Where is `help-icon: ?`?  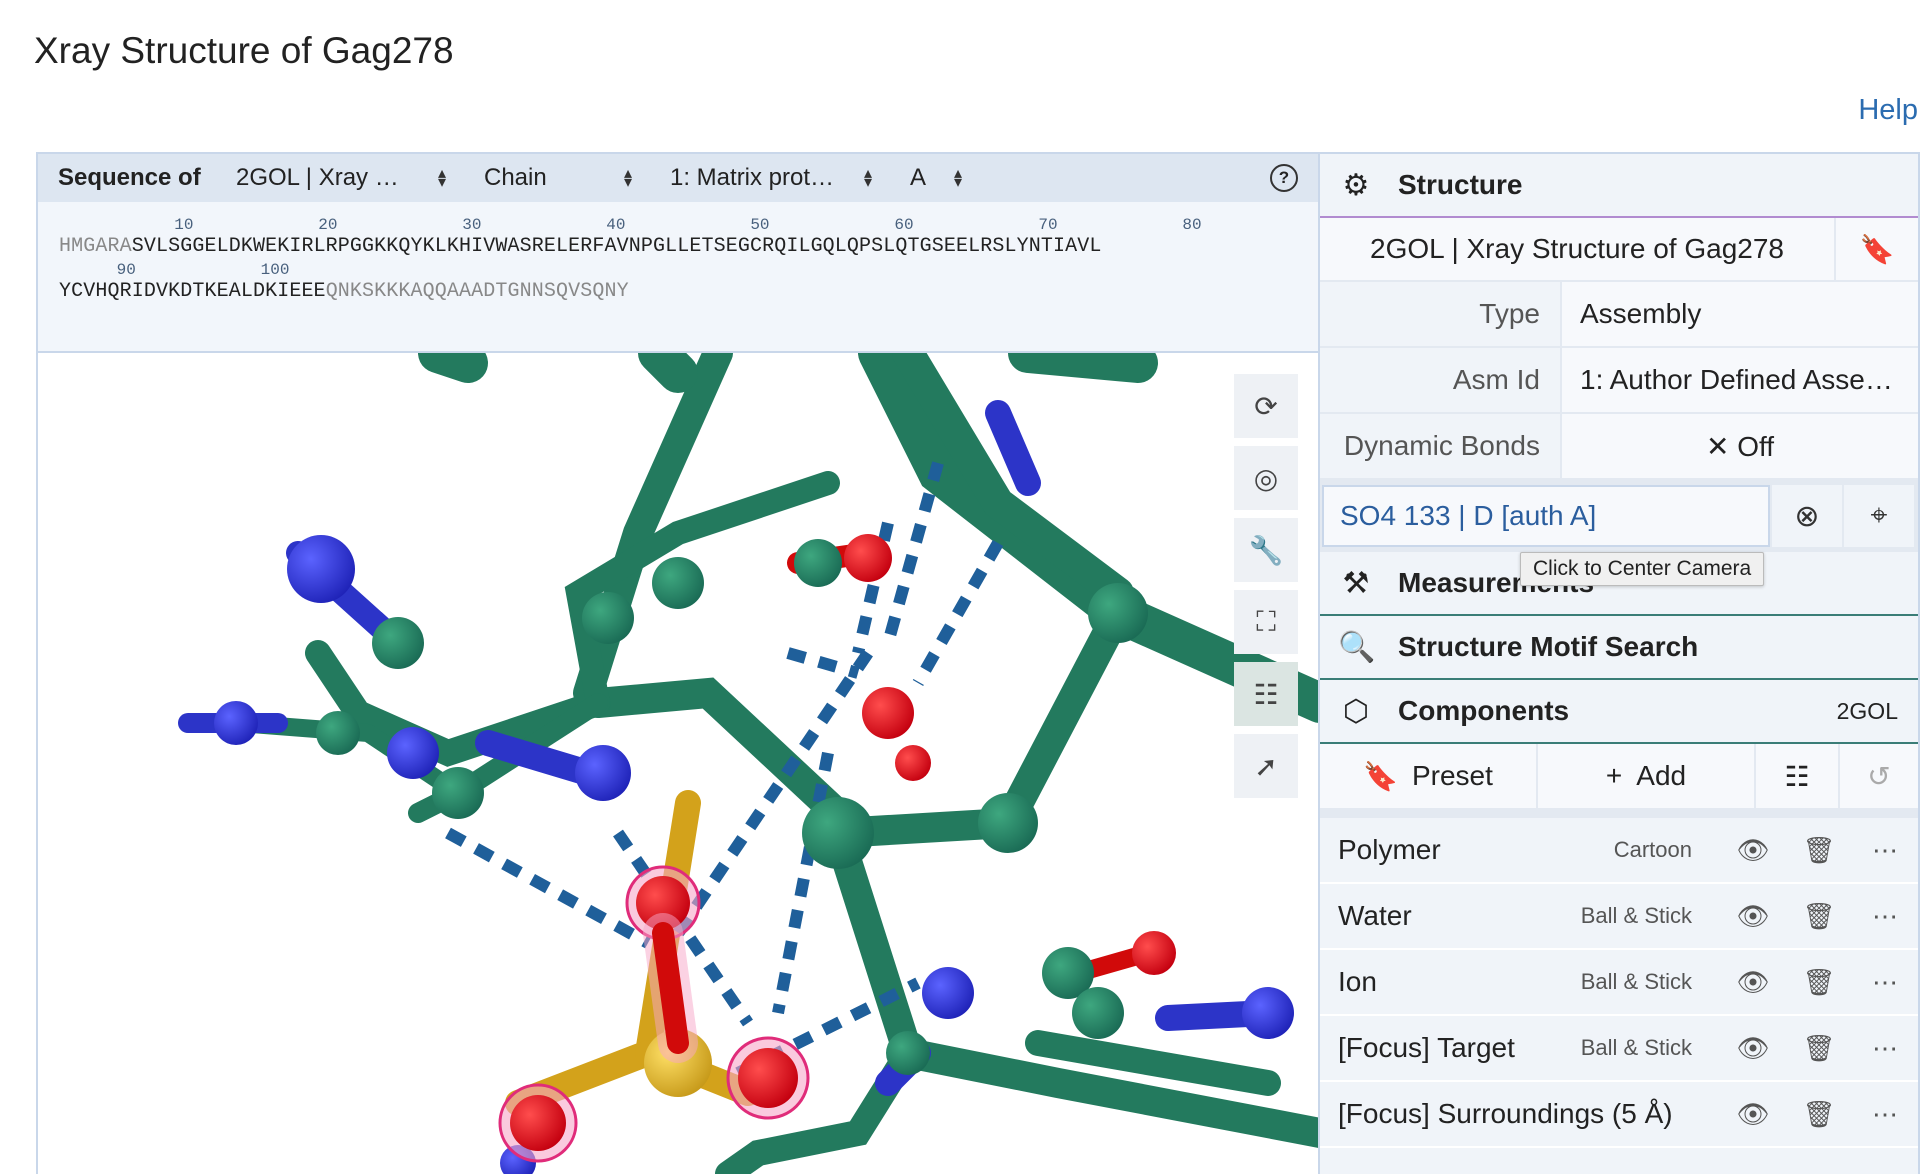 help-icon: ? is located at coordinates (1284, 178).